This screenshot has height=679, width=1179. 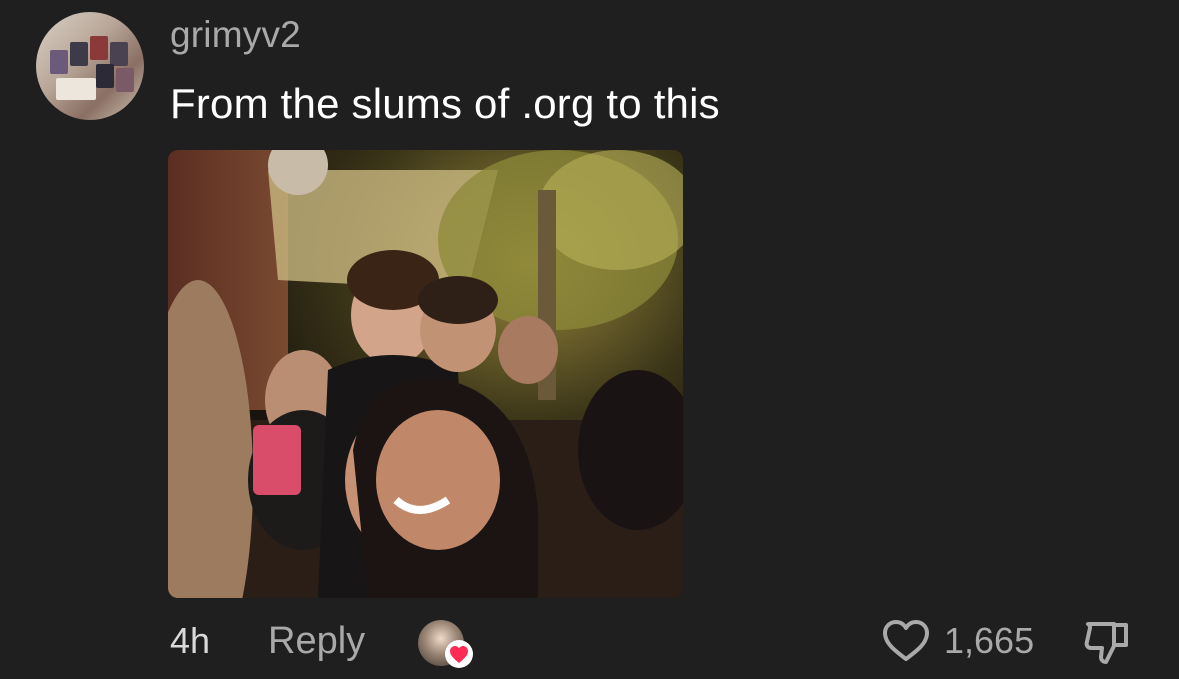 What do you see at coordinates (989, 640) in the screenshot?
I see `like-count: 1,665` at bounding box center [989, 640].